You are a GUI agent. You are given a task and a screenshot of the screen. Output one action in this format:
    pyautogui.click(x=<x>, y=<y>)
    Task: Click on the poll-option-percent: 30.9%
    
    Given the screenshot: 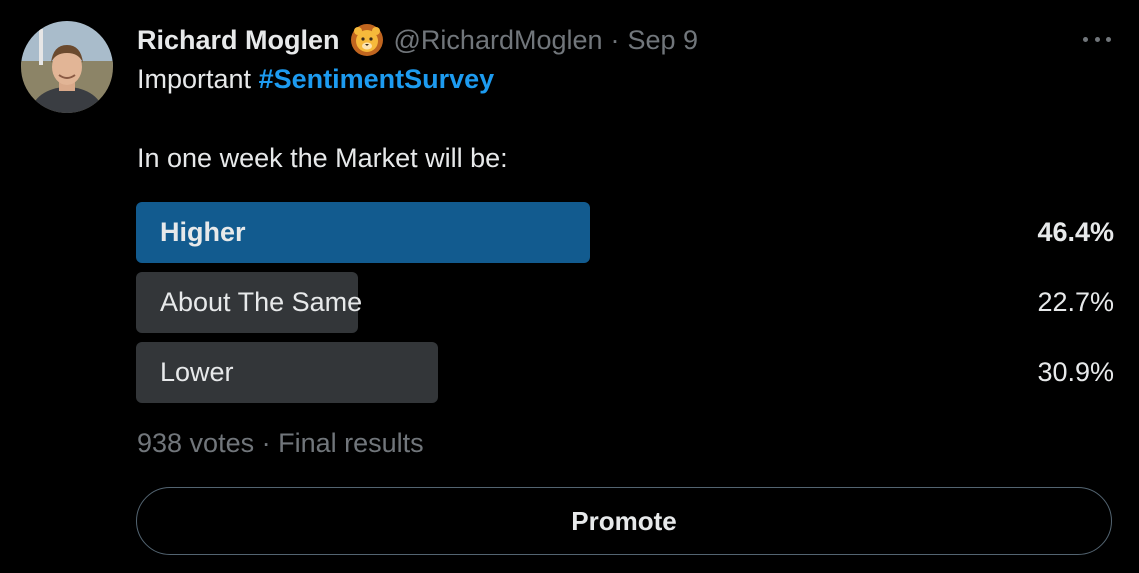 What is the action you would take?
    pyautogui.click(x=1075, y=372)
    